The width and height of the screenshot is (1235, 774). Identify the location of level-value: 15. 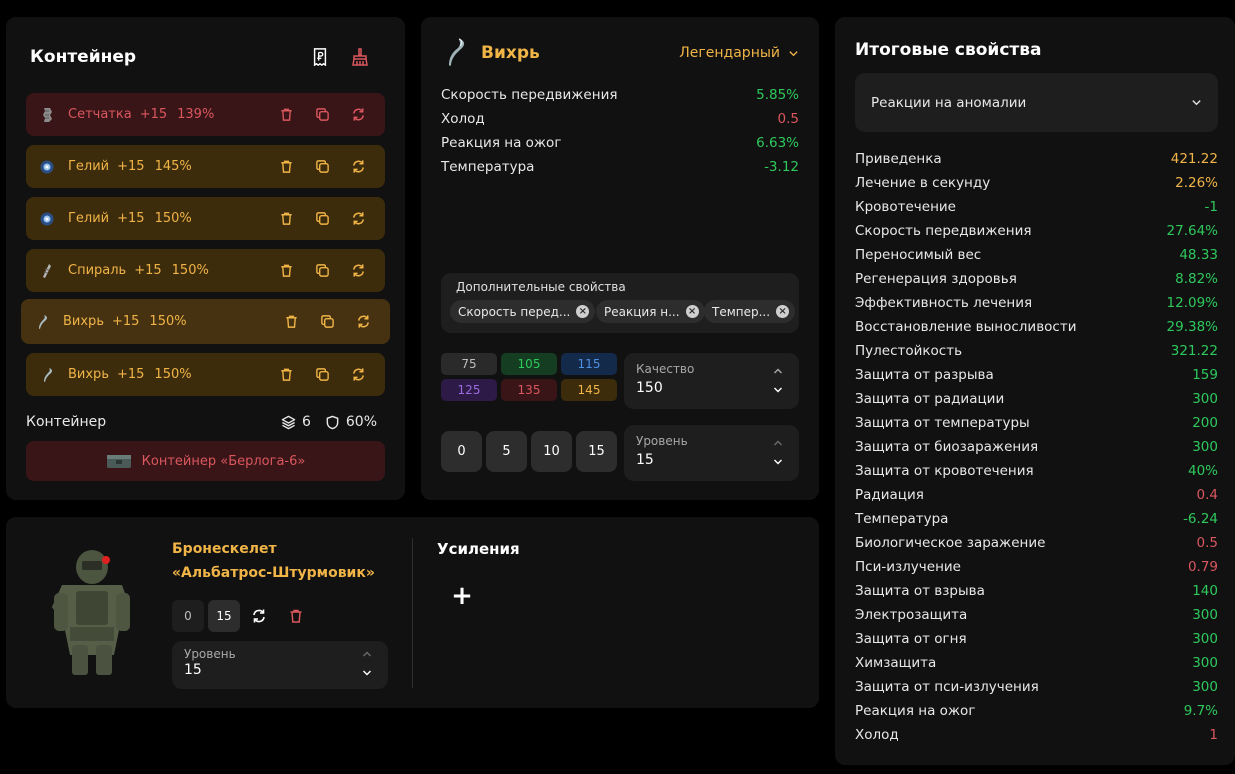
(645, 460).